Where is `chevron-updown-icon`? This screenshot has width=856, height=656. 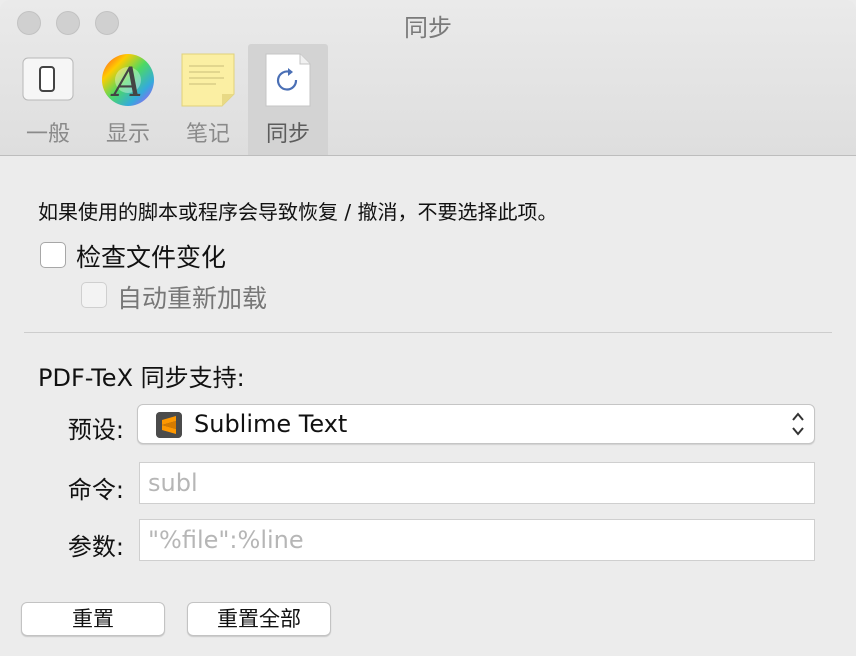
chevron-updown-icon is located at coordinates (798, 424).